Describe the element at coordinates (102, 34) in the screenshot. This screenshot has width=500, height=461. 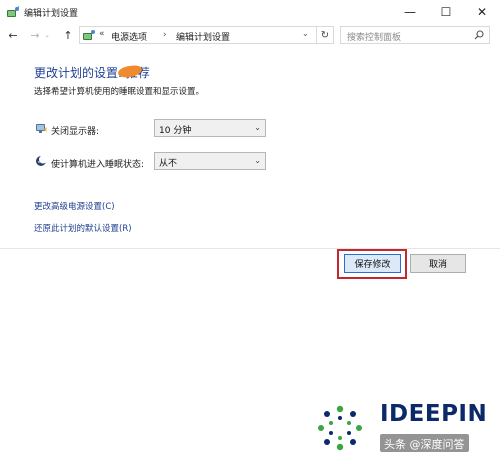
I see `address-overflow-chevron-icon: «` at that location.